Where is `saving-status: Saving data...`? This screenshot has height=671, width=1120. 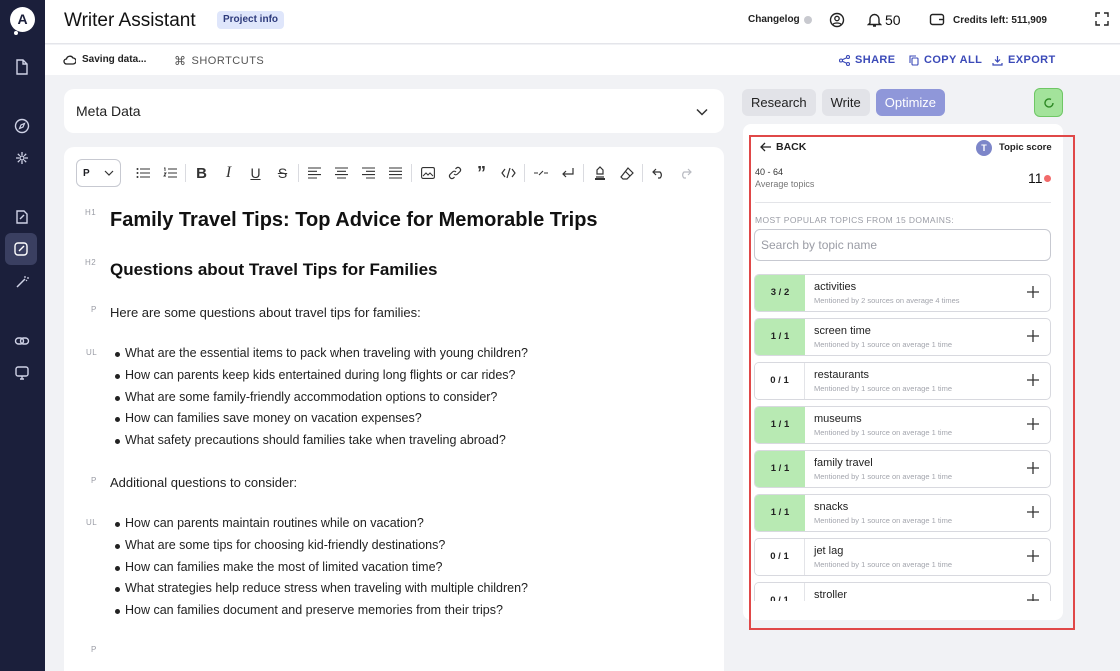 saving-status: Saving data... is located at coordinates (104, 59).